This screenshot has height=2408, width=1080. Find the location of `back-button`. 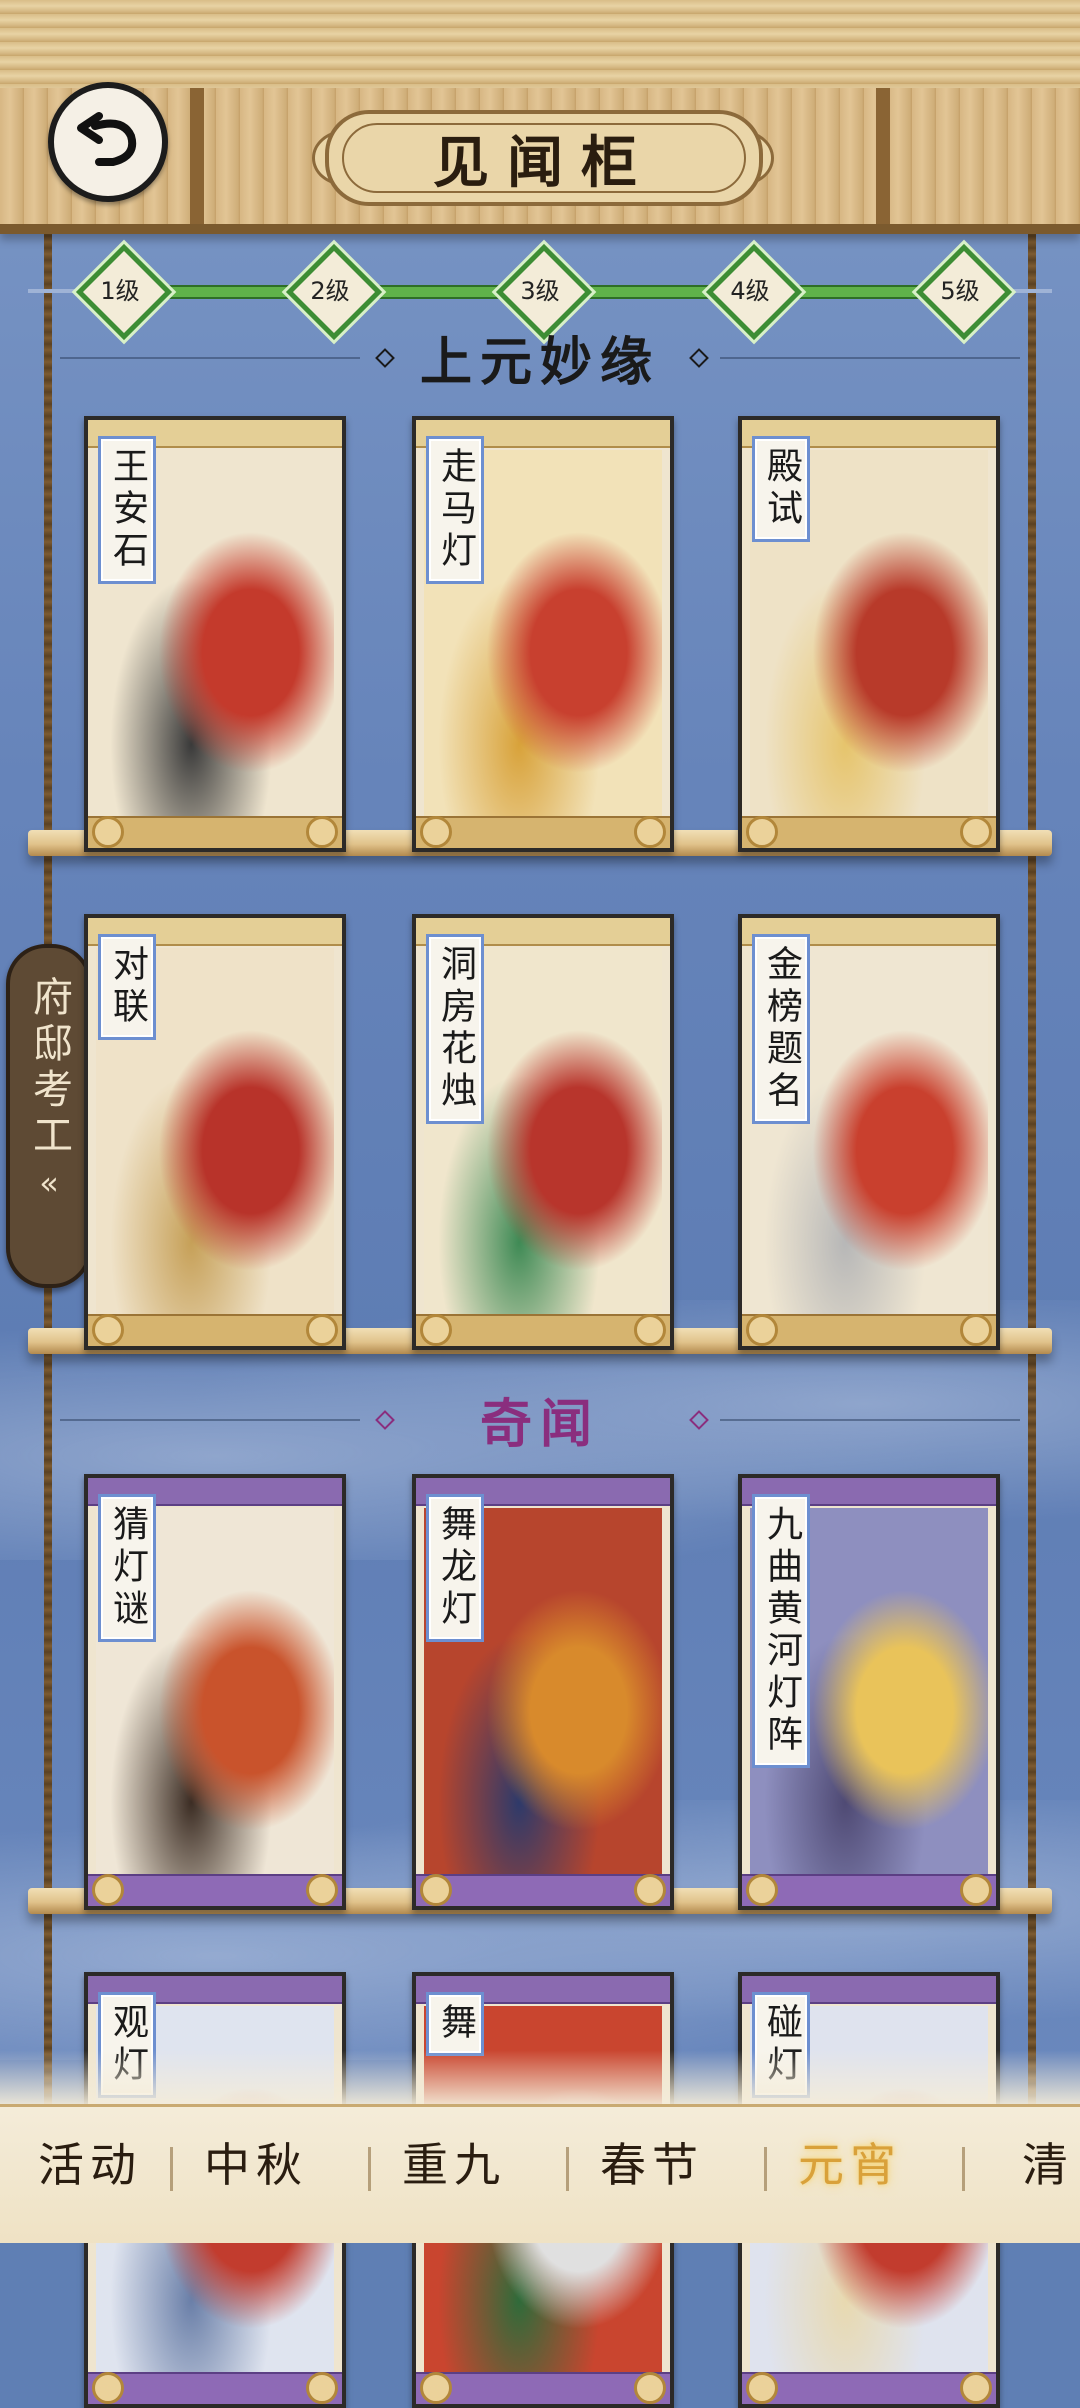

back-button is located at coordinates (108, 142).